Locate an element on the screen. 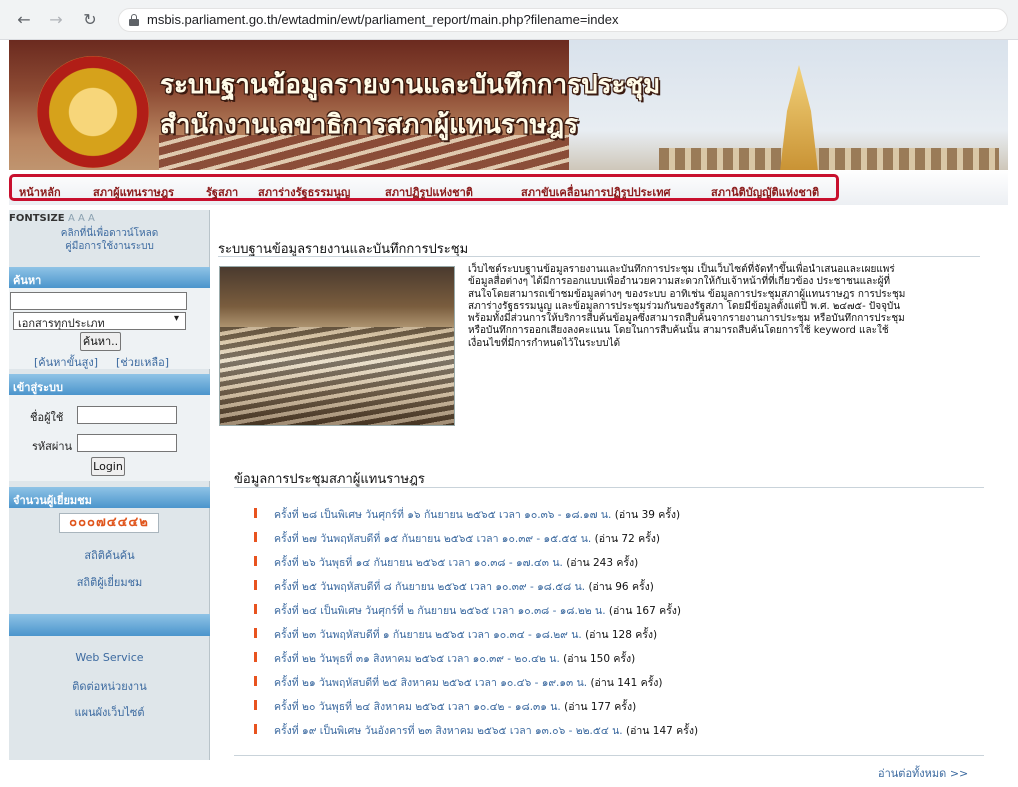  read-count: (อ่าน 150 ครั้ง) is located at coordinates (599, 659).